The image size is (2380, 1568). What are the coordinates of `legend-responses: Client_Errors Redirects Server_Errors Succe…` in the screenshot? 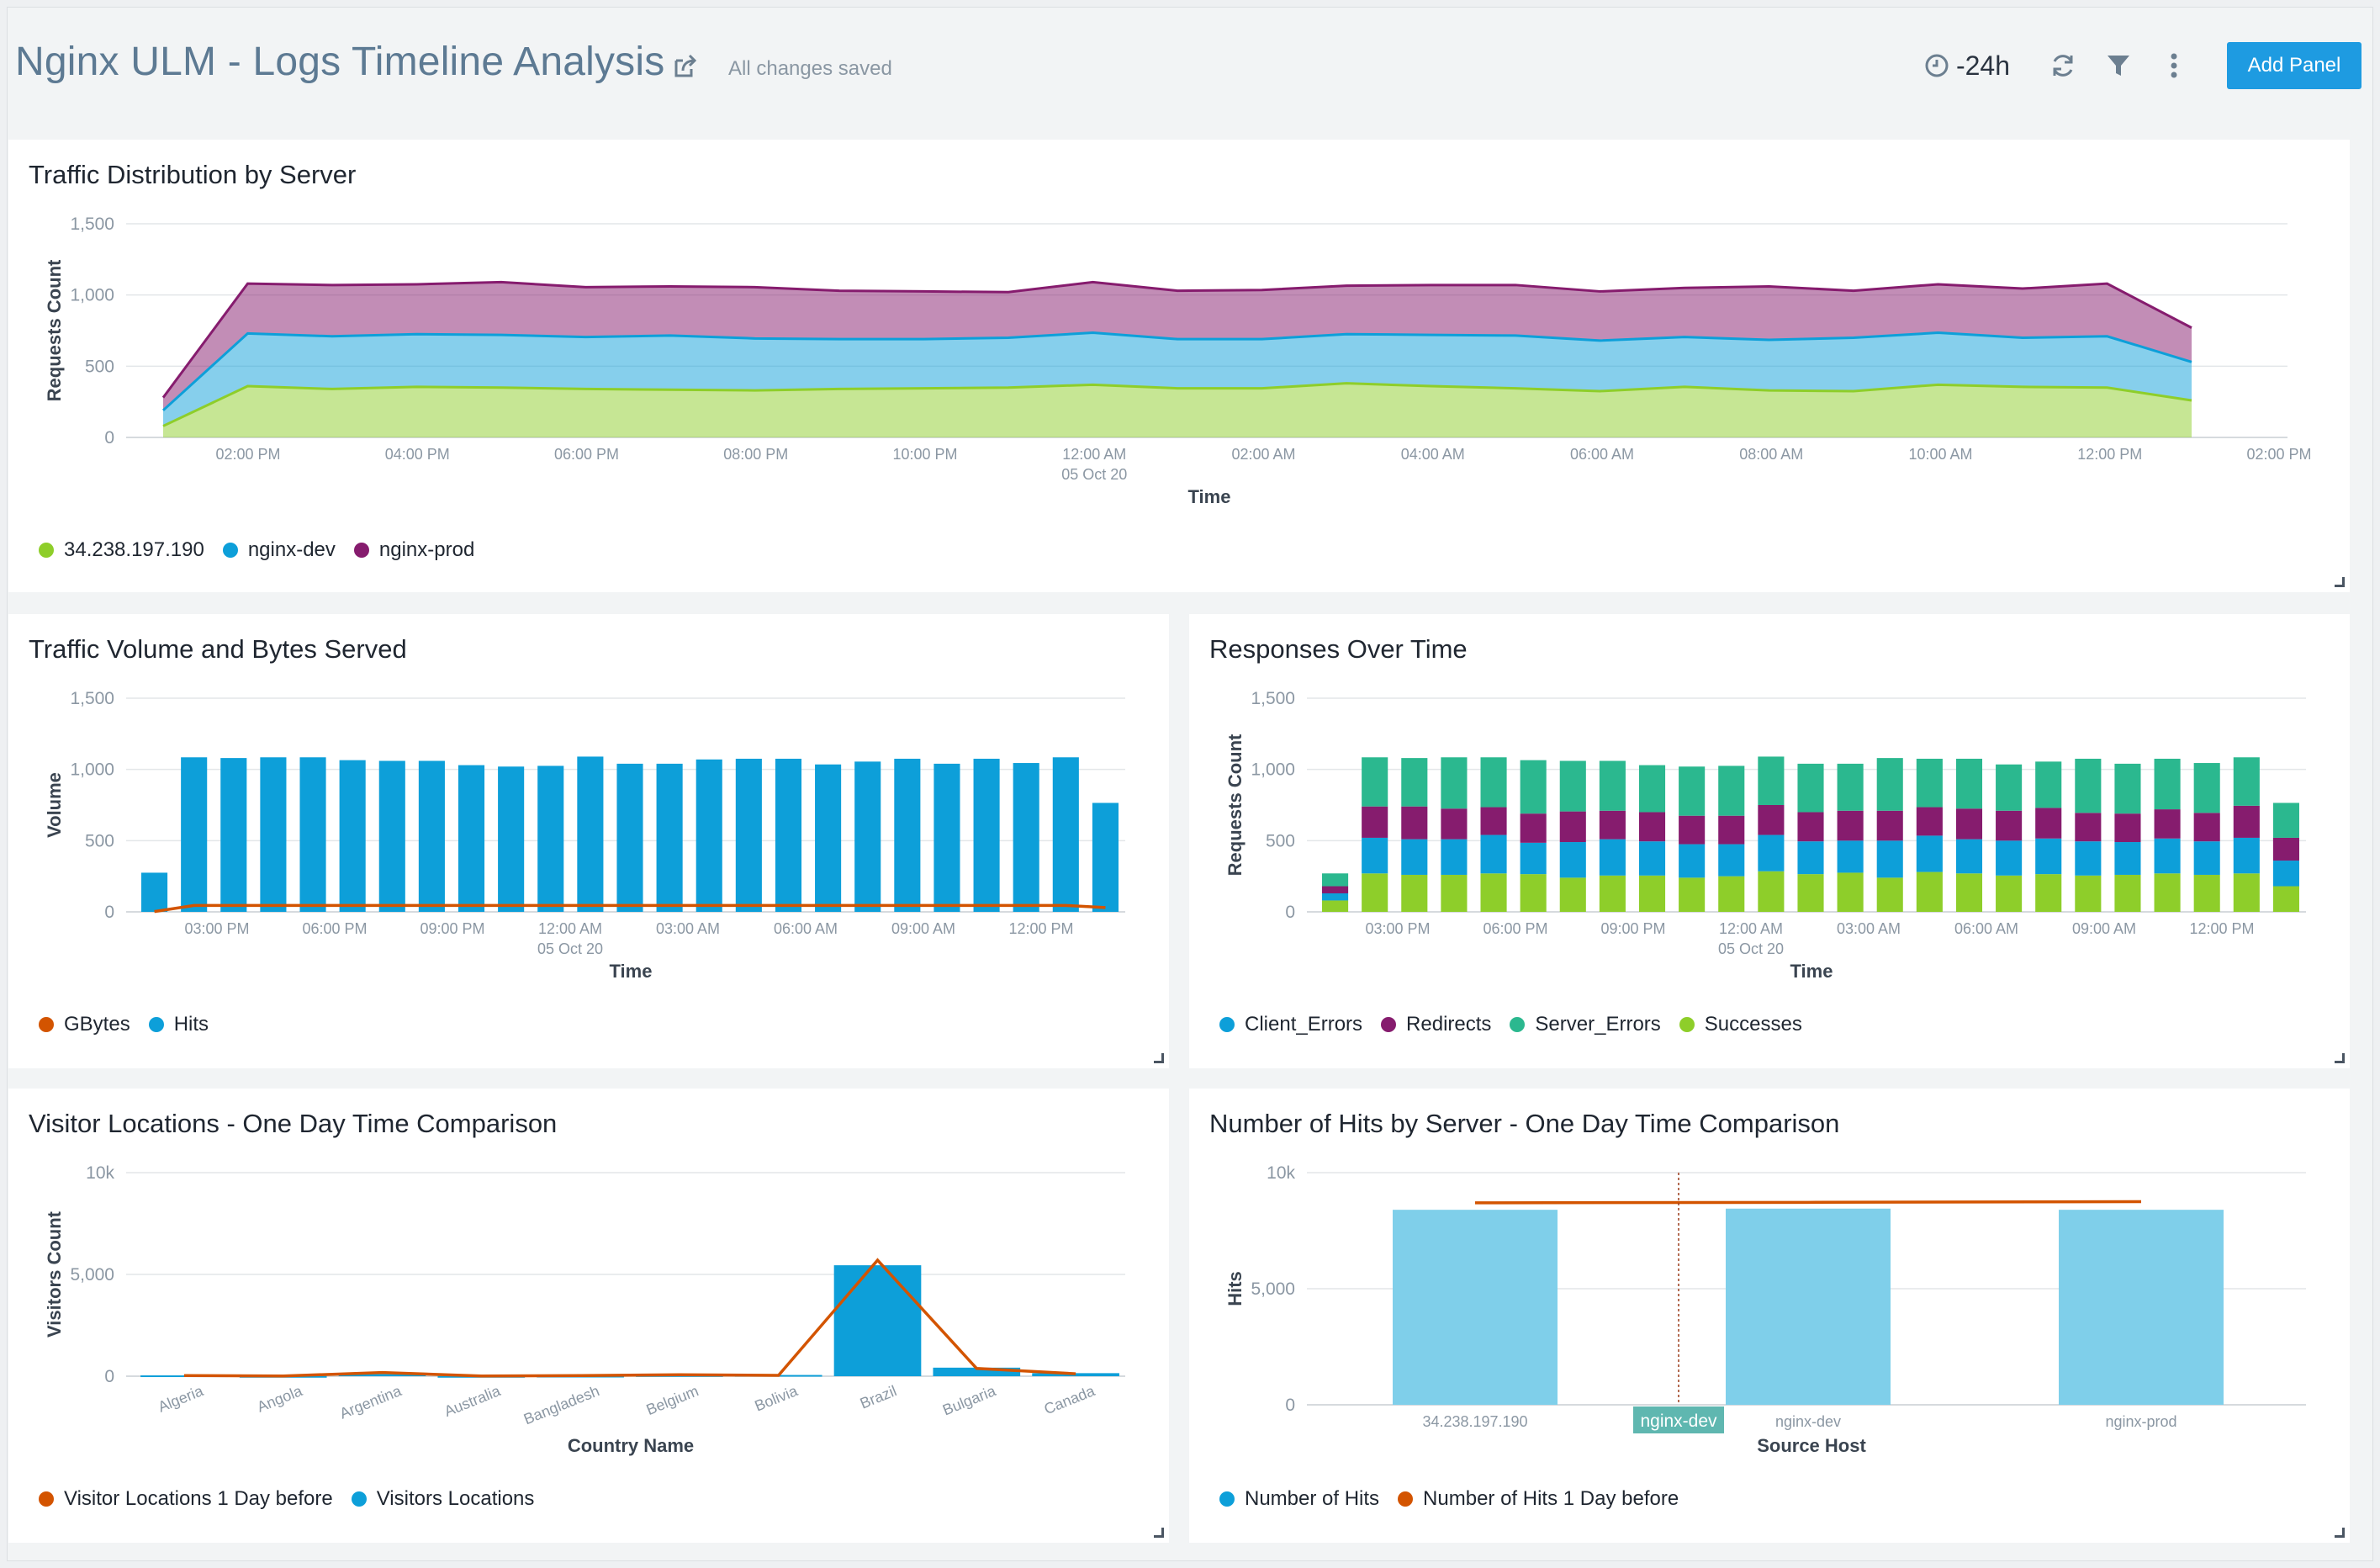 It's located at (1520, 1024).